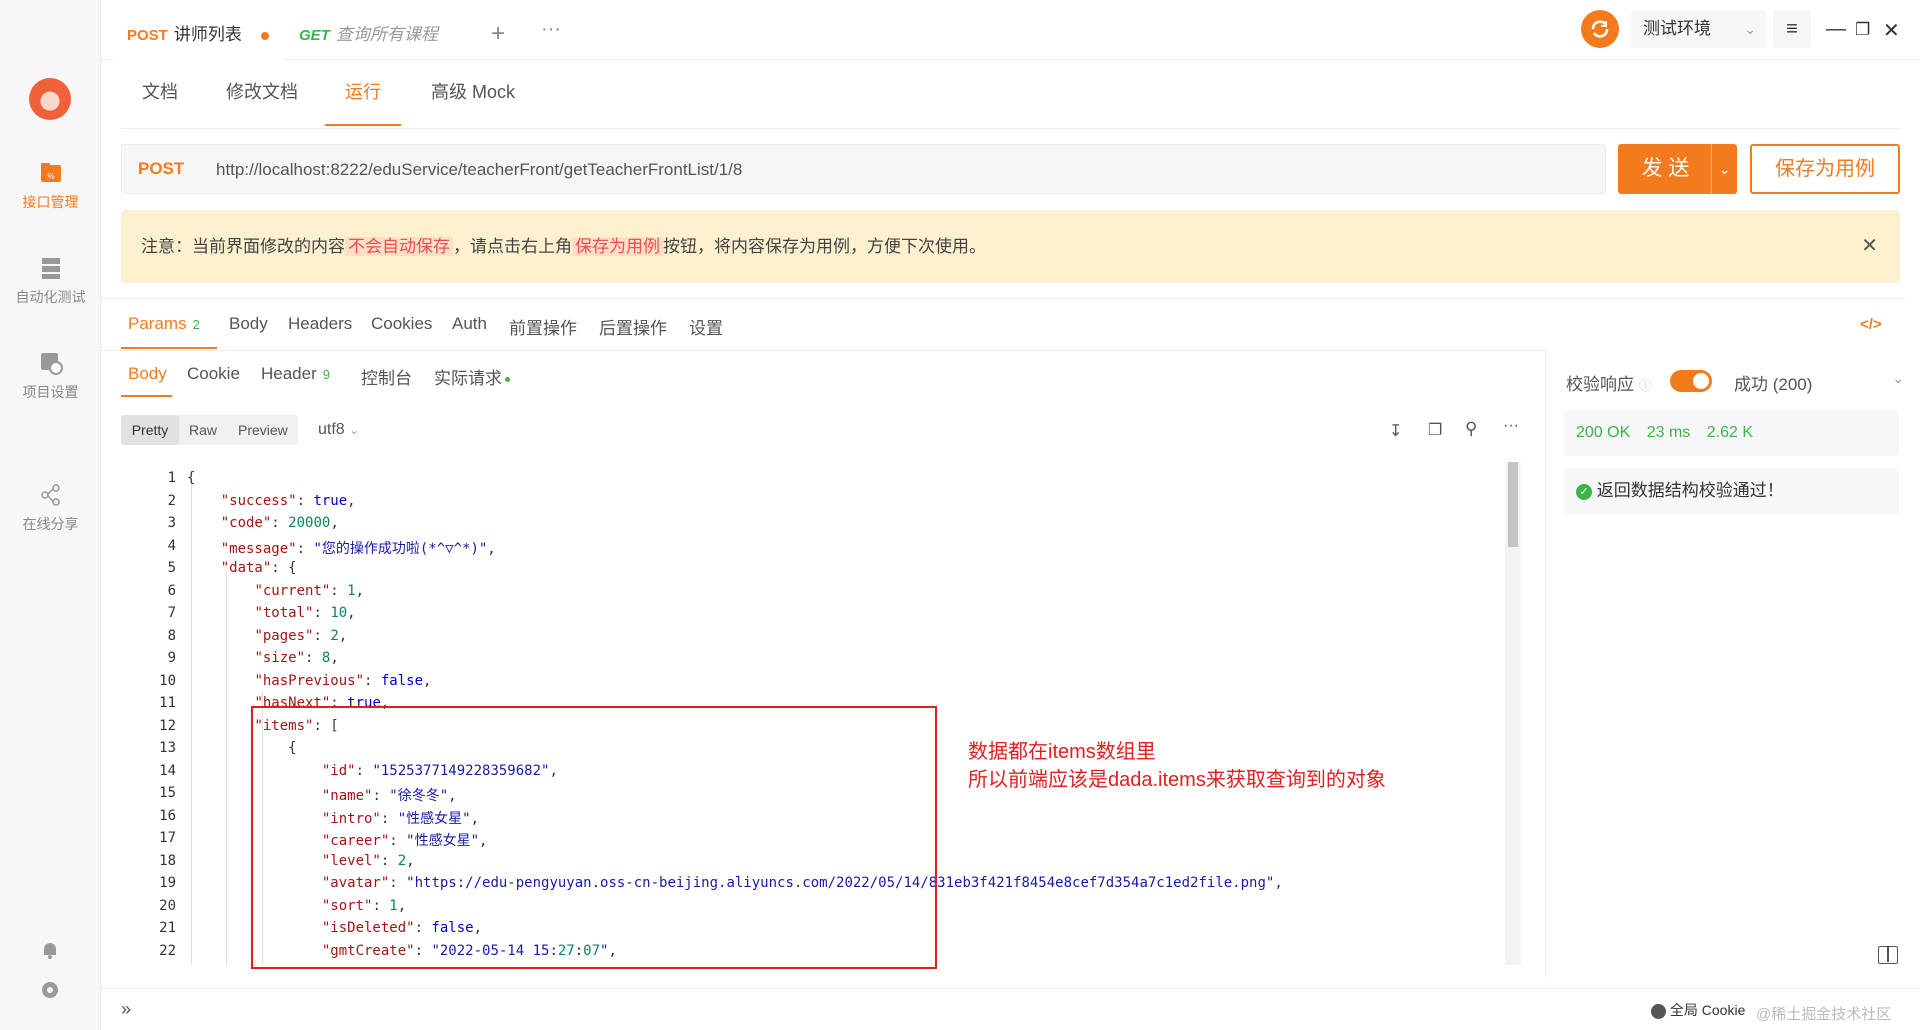  What do you see at coordinates (551, 29) in the screenshot?
I see `more-tabs-icon: ···` at bounding box center [551, 29].